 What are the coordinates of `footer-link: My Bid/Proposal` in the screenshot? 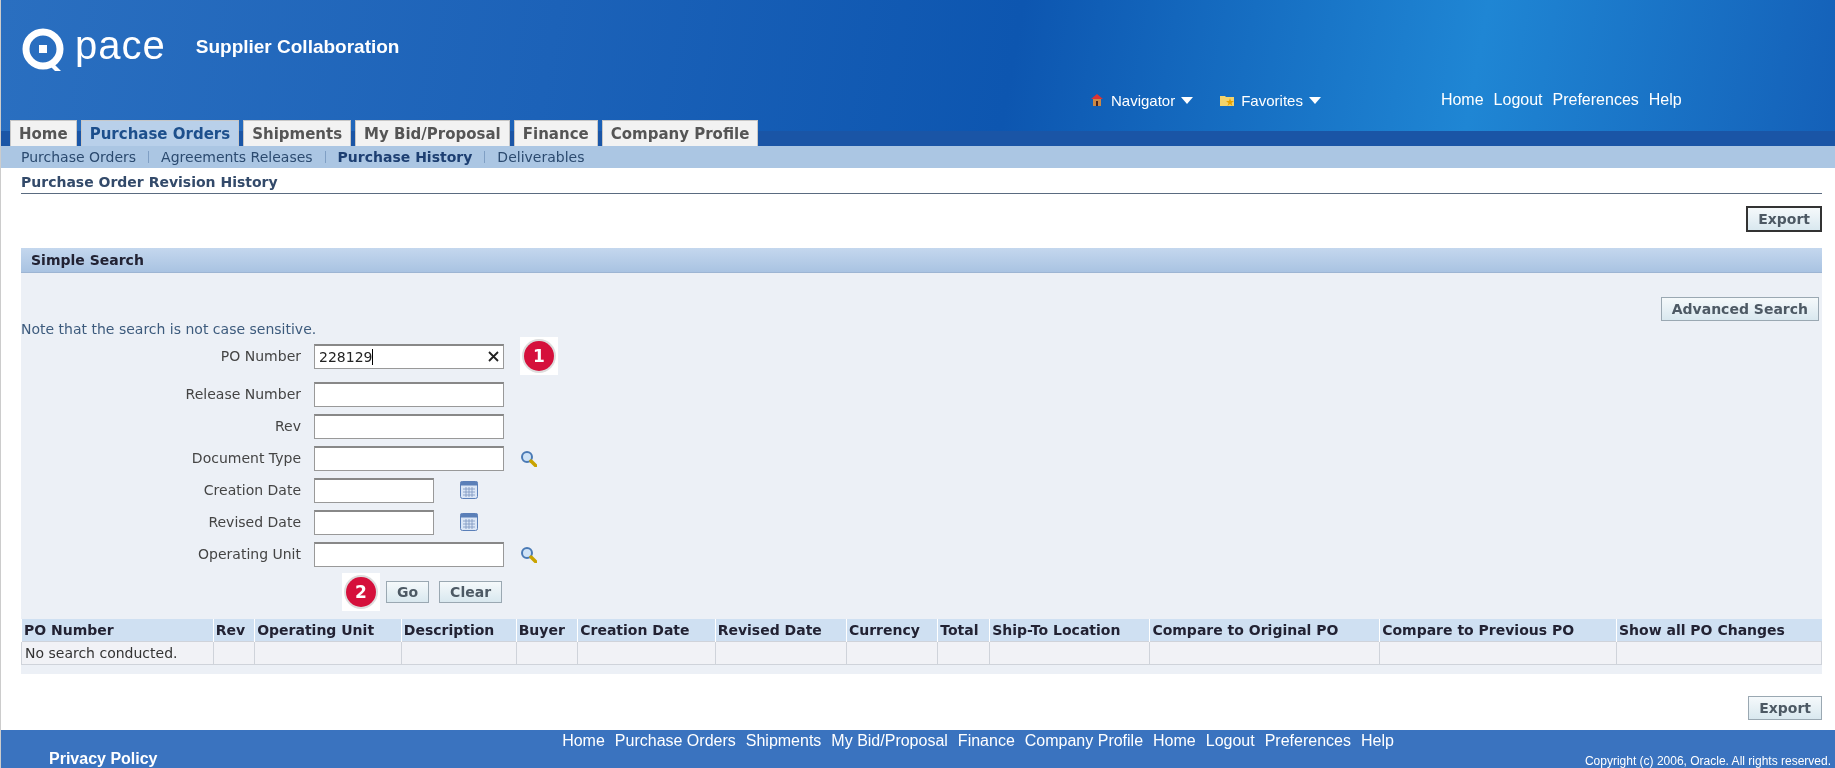 It's located at (889, 741).